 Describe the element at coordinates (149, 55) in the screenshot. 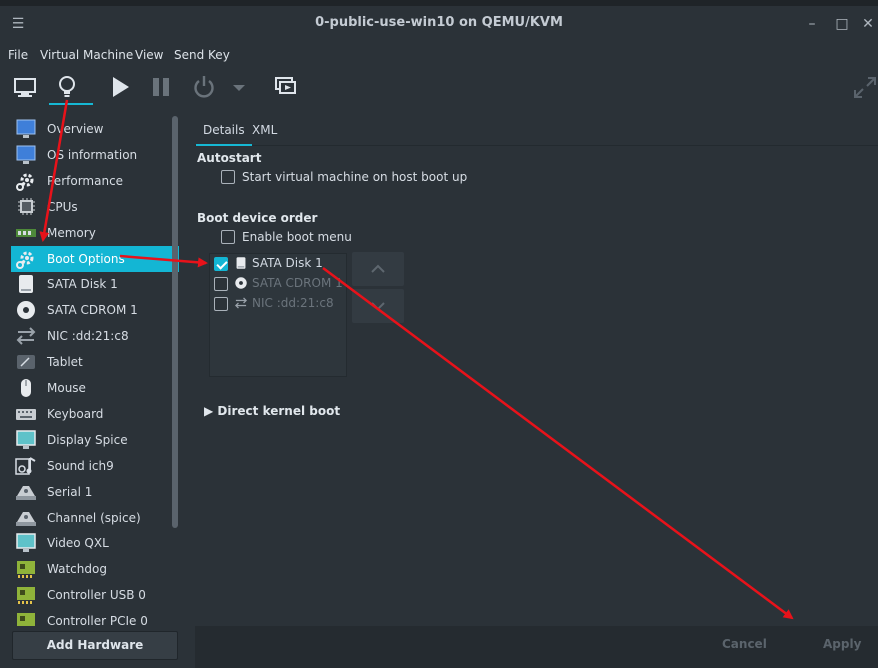

I see `menu-view: View` at that location.